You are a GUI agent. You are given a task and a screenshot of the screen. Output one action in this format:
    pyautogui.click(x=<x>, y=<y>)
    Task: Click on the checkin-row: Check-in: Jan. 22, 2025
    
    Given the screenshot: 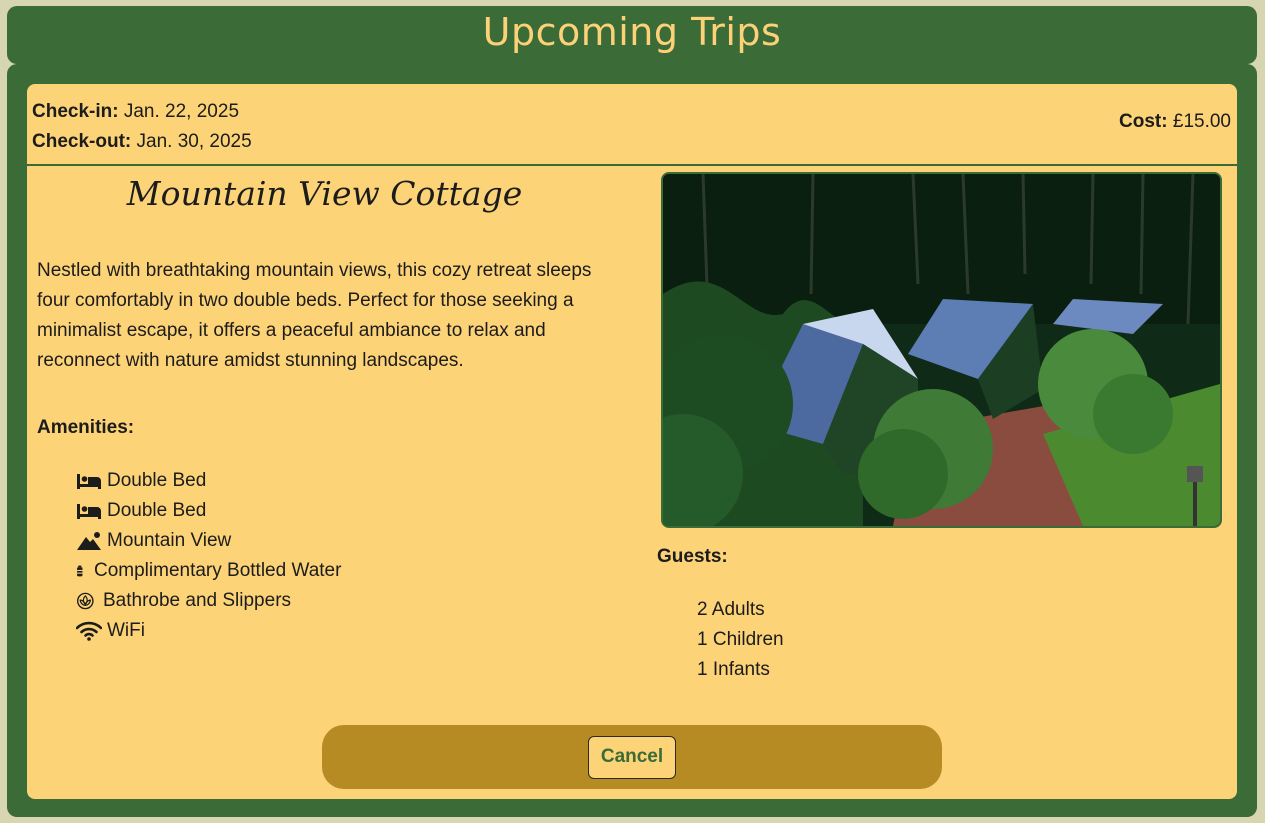 What is the action you would take?
    pyautogui.click(x=142, y=112)
    